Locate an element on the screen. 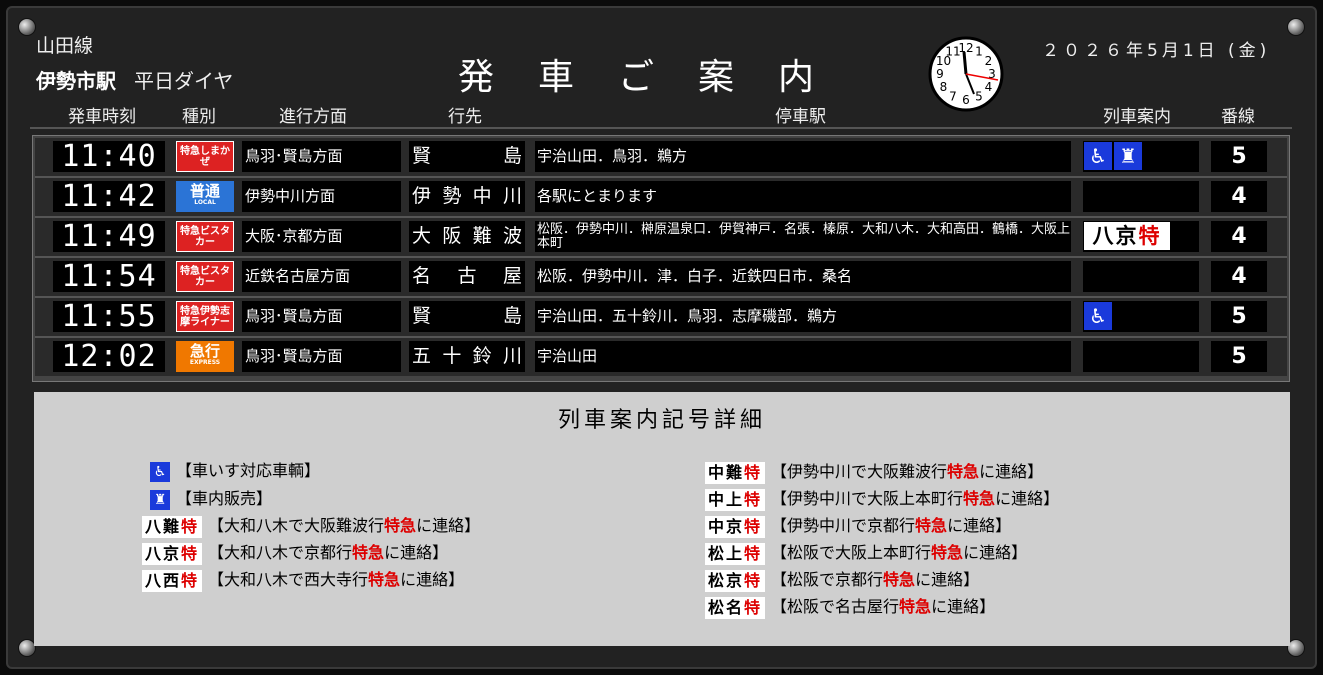 The image size is (1323, 675). col-destination: 行先 is located at coordinates (465, 117).